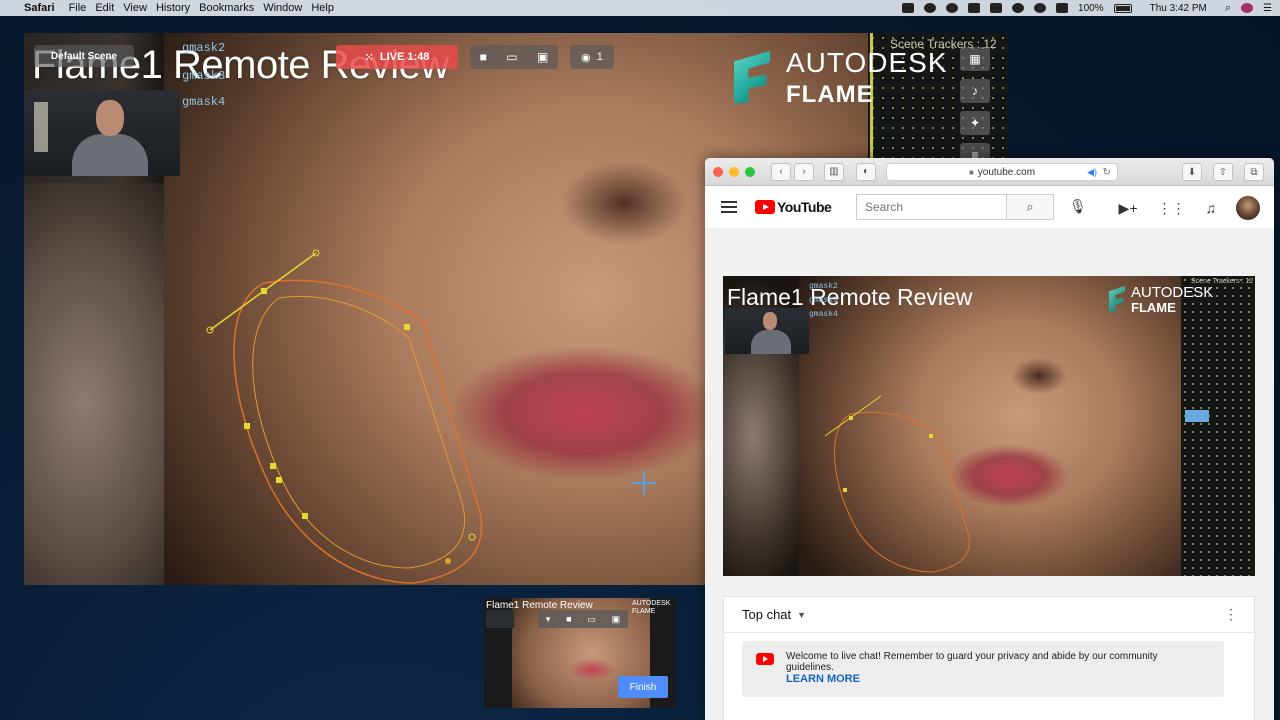 This screenshot has width=1280, height=720. I want to click on chat-mode-selector: Top chat, so click(766, 614).